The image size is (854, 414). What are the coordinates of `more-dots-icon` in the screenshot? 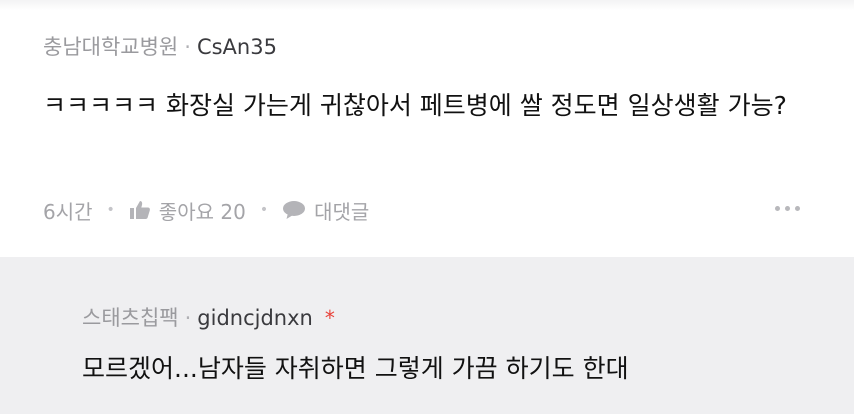 It's located at (787, 208).